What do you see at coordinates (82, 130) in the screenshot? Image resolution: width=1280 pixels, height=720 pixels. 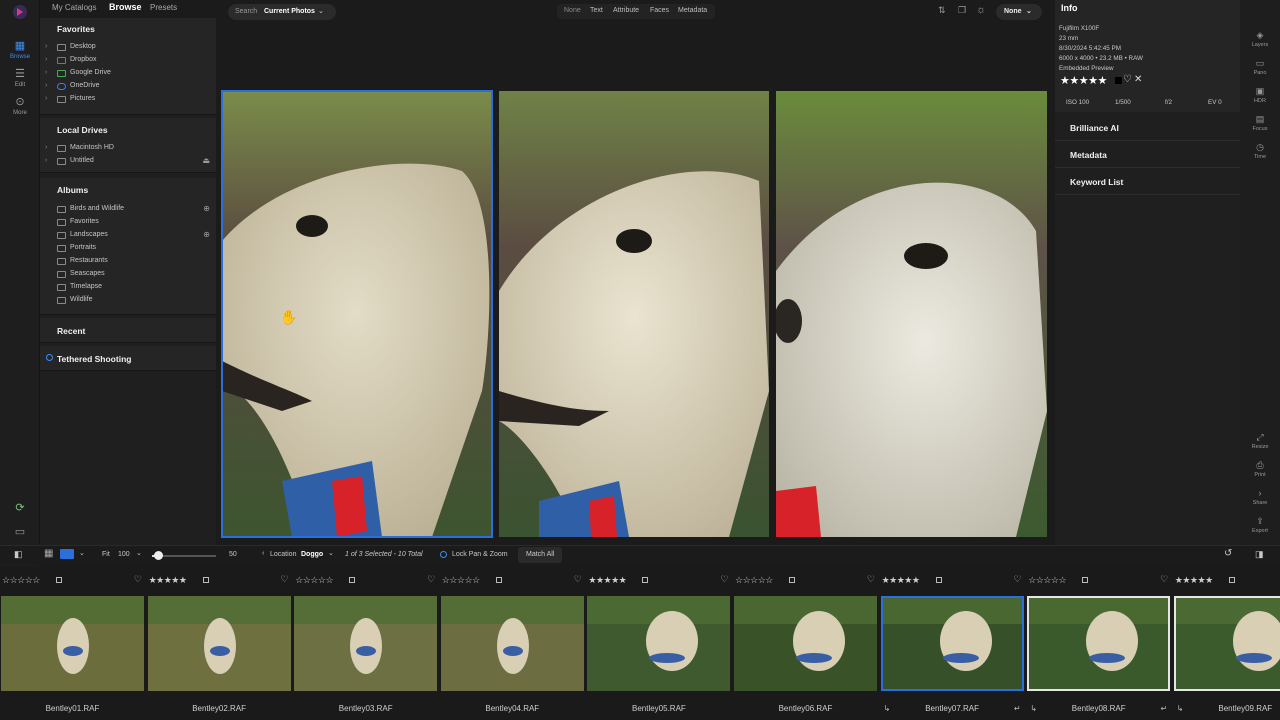 I see `local-drives-title: Local Drives` at bounding box center [82, 130].